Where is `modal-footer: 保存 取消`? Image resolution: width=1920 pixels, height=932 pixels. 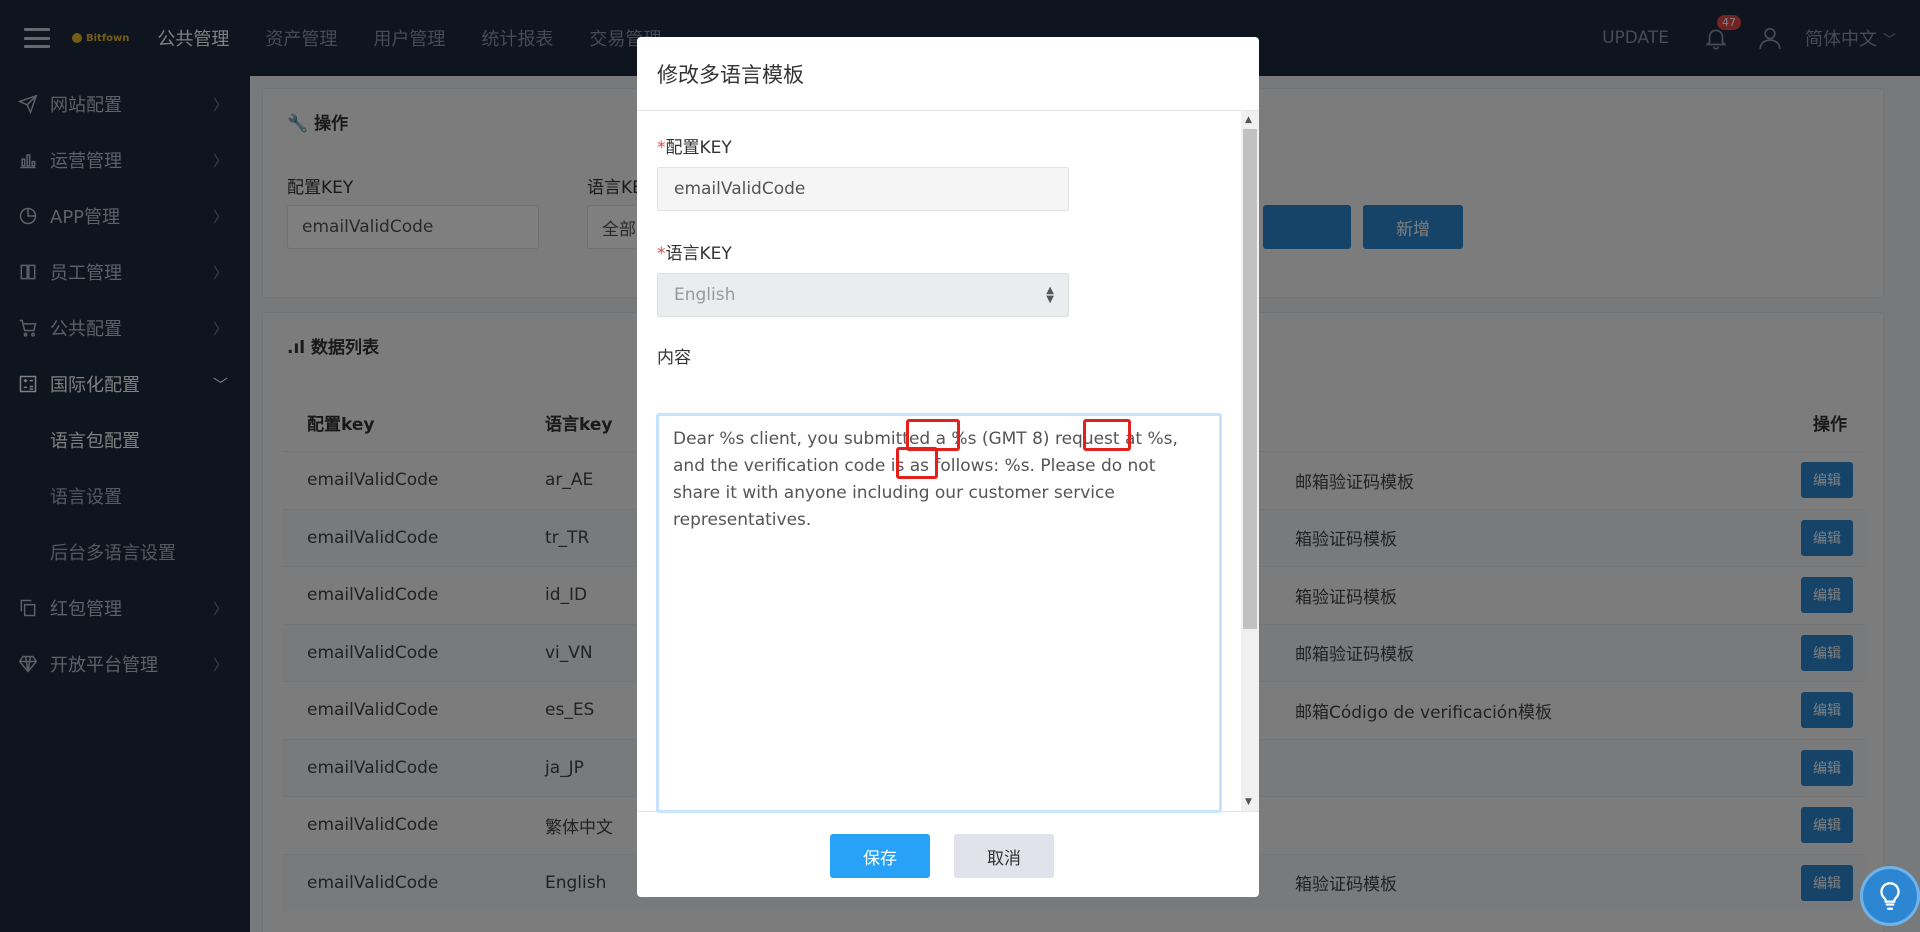
modal-footer: 保存 取消 is located at coordinates (948, 854).